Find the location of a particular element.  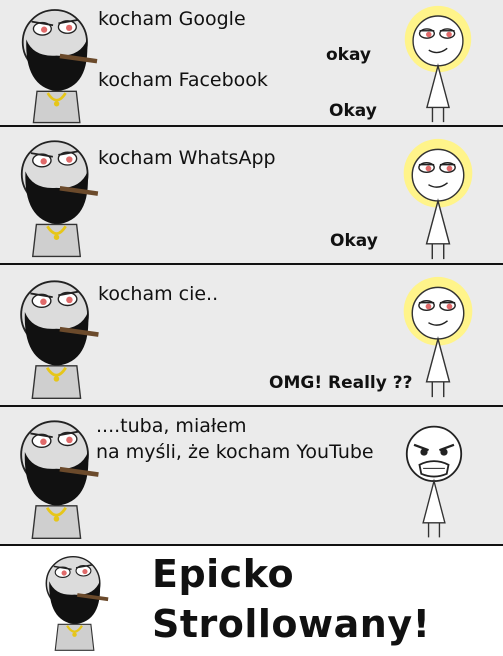

caption-line: Epicko is located at coordinates (223, 574).